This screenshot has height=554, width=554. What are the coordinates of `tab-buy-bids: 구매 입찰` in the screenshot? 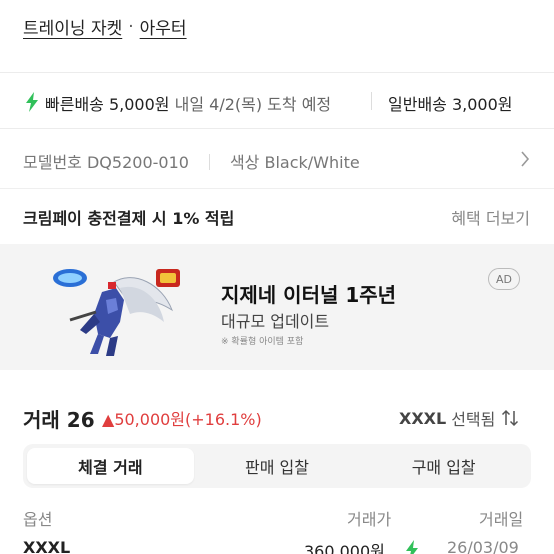 It's located at (443, 466).